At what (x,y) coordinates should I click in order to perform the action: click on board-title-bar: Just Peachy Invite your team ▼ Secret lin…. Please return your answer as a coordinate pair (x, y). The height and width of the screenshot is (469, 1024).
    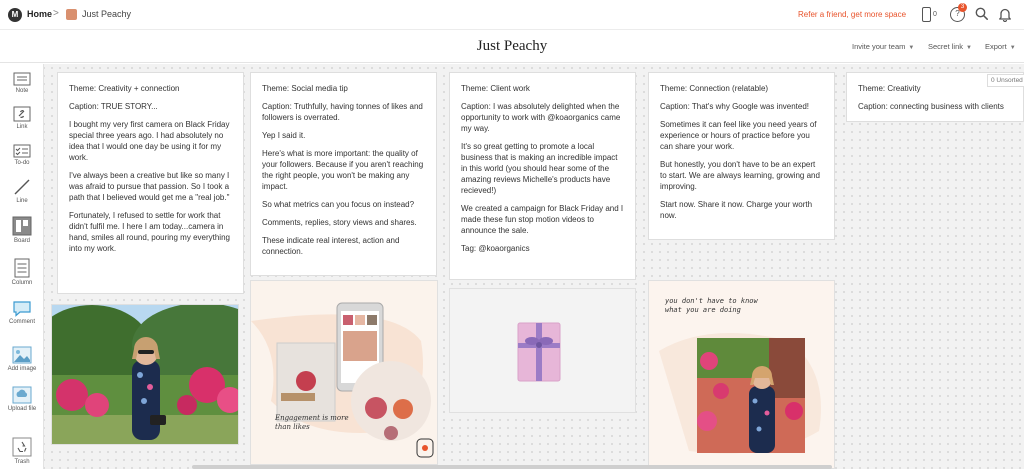
    Looking at the image, I should click on (512, 47).